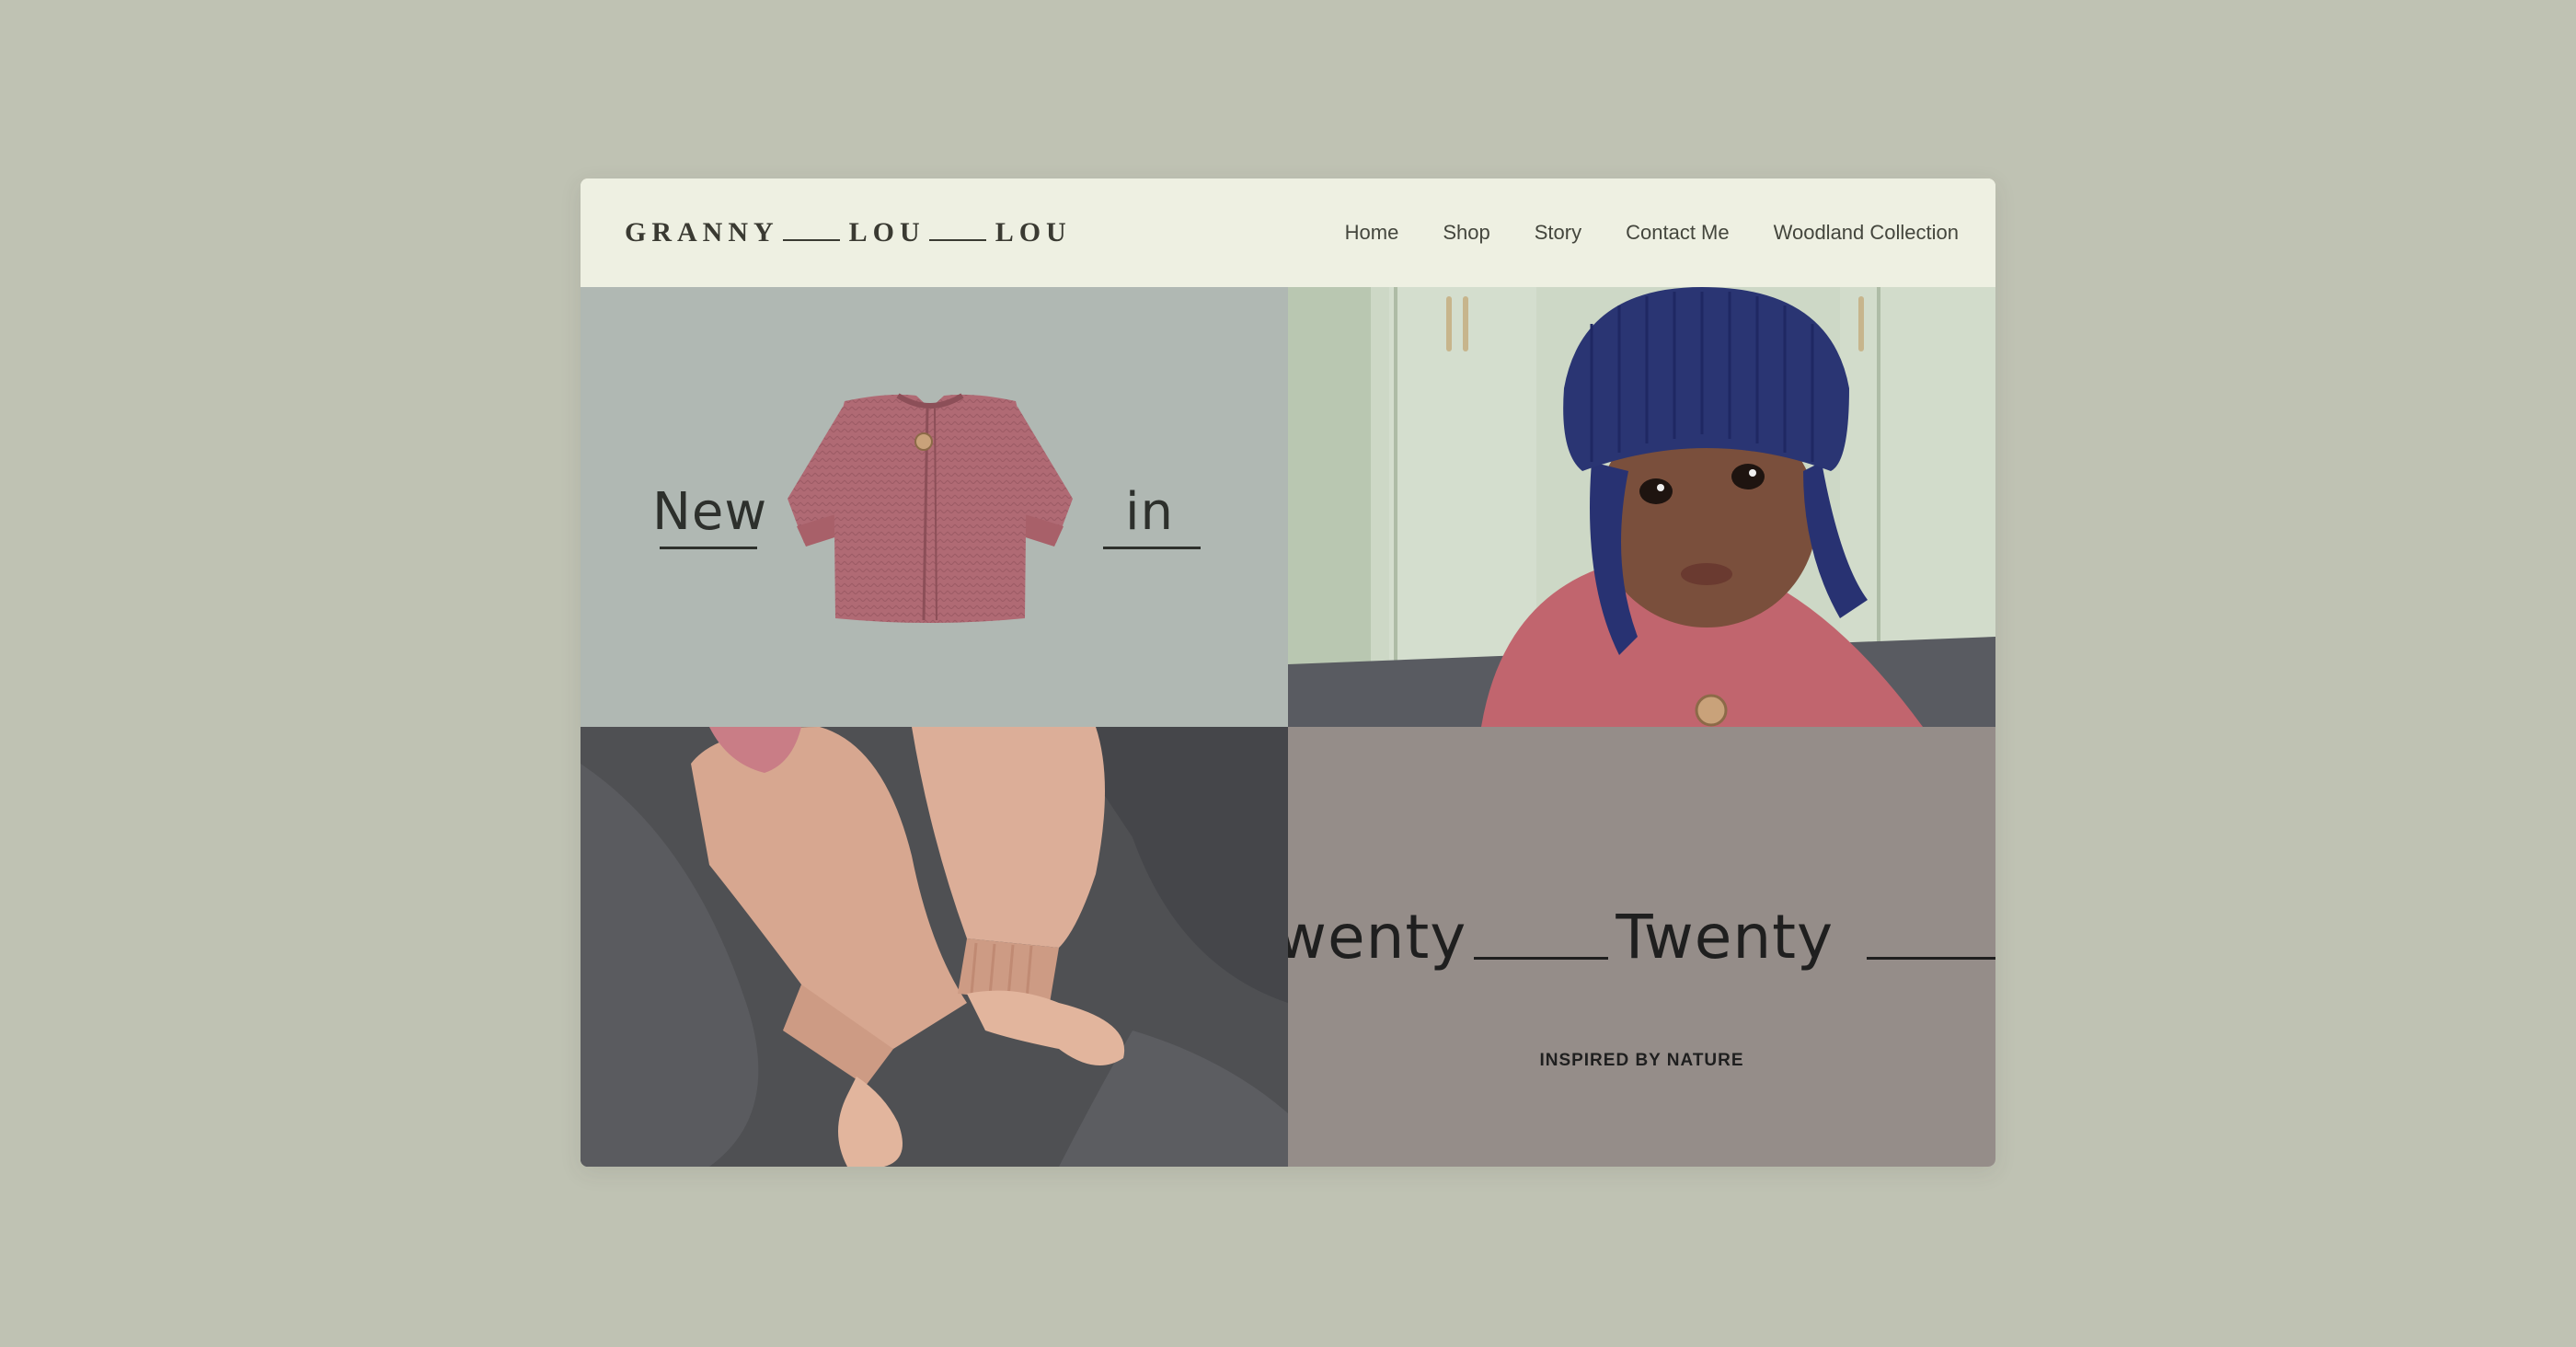 Image resolution: width=2576 pixels, height=1347 pixels. I want to click on twenty-marquee: wenty Twenty W, so click(1641, 937).